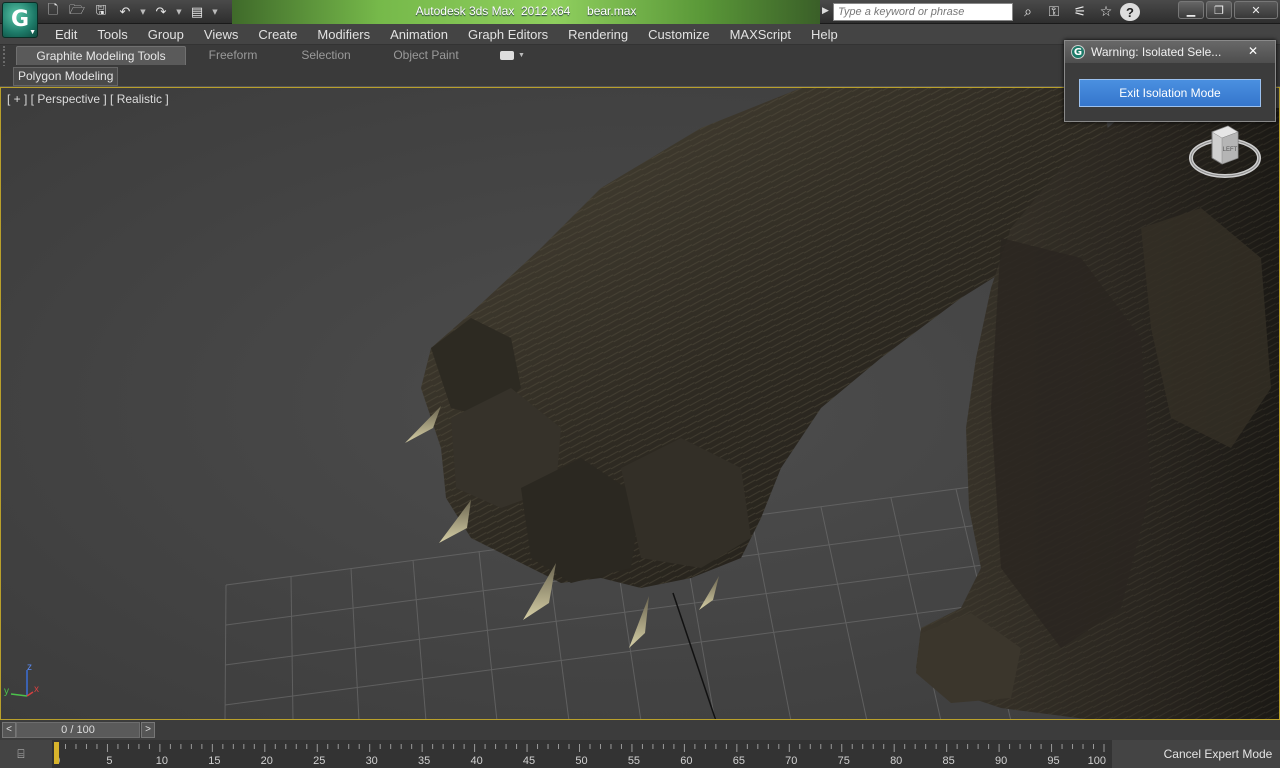  Describe the element at coordinates (21, 754) in the screenshot. I see `track-view-icon: ⌸` at that location.